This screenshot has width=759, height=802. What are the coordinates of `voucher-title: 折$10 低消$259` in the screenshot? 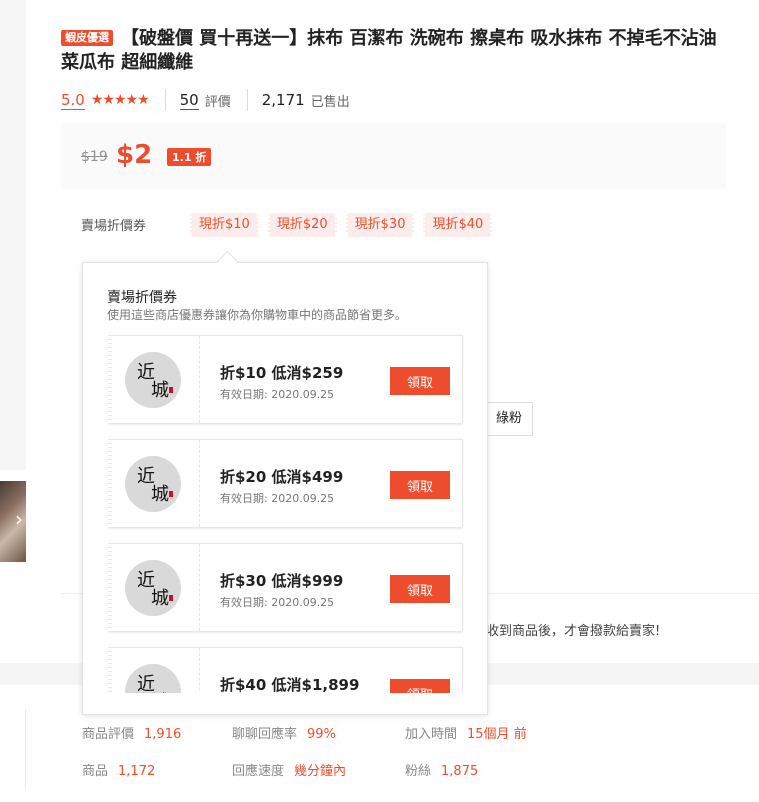 It's located at (282, 373).